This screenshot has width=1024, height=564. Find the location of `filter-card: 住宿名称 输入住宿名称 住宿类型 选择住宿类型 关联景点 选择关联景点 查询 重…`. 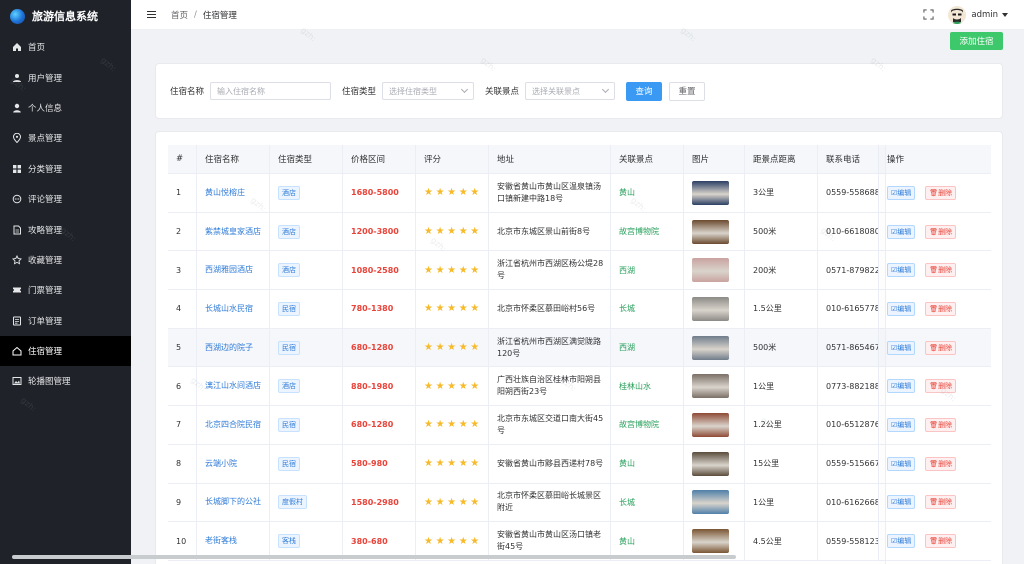

filter-card: 住宿名称 输入住宿名称 住宿类型 选择住宿类型 关联景点 选择关联景点 查询 重… is located at coordinates (579, 91).